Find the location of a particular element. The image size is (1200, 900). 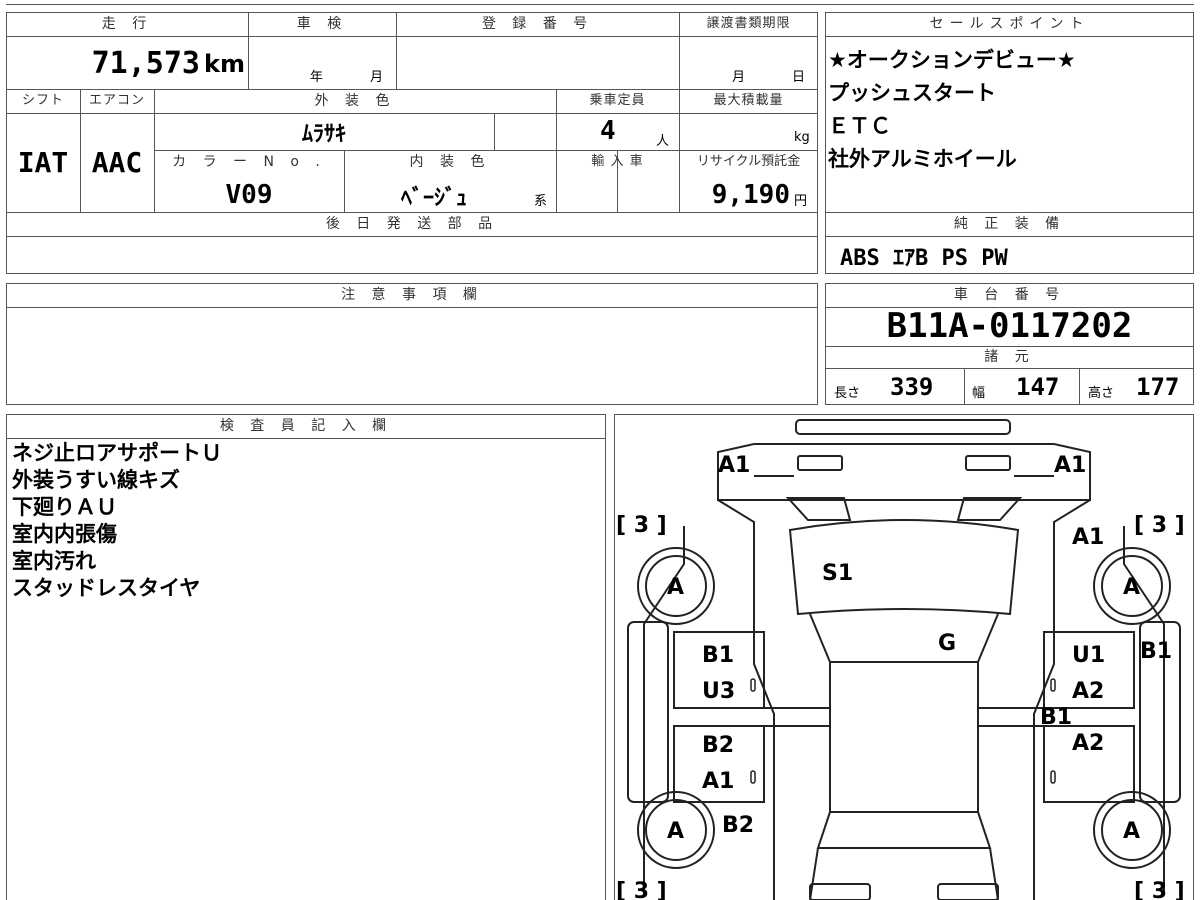

mark-windshield: S1 is located at coordinates (837, 573).